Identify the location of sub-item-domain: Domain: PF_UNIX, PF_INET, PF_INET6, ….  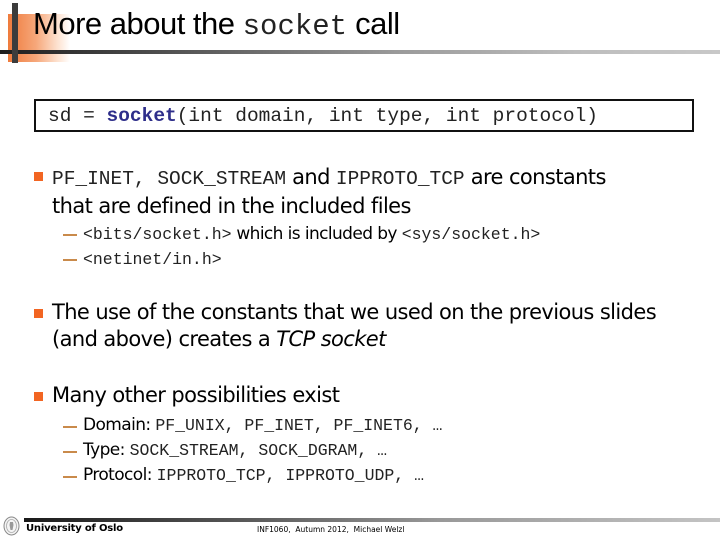
(262, 425).